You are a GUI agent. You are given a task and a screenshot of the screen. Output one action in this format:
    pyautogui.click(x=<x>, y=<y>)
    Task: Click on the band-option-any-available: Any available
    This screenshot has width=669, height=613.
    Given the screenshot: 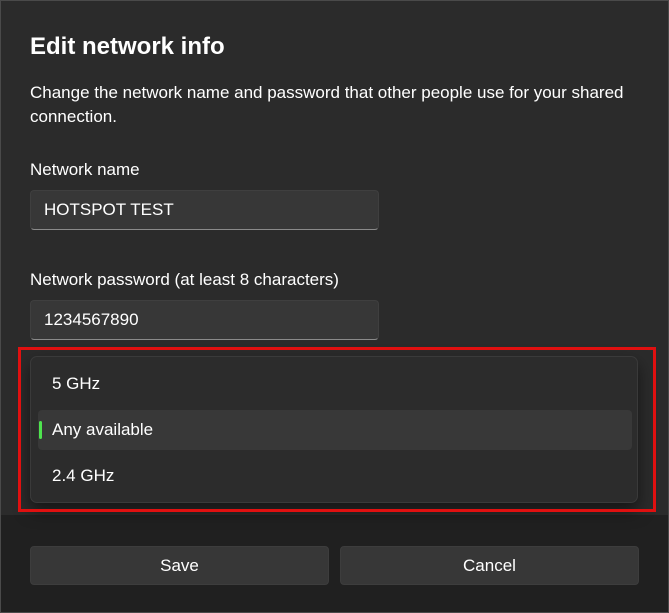 What is the action you would take?
    pyautogui.click(x=335, y=430)
    